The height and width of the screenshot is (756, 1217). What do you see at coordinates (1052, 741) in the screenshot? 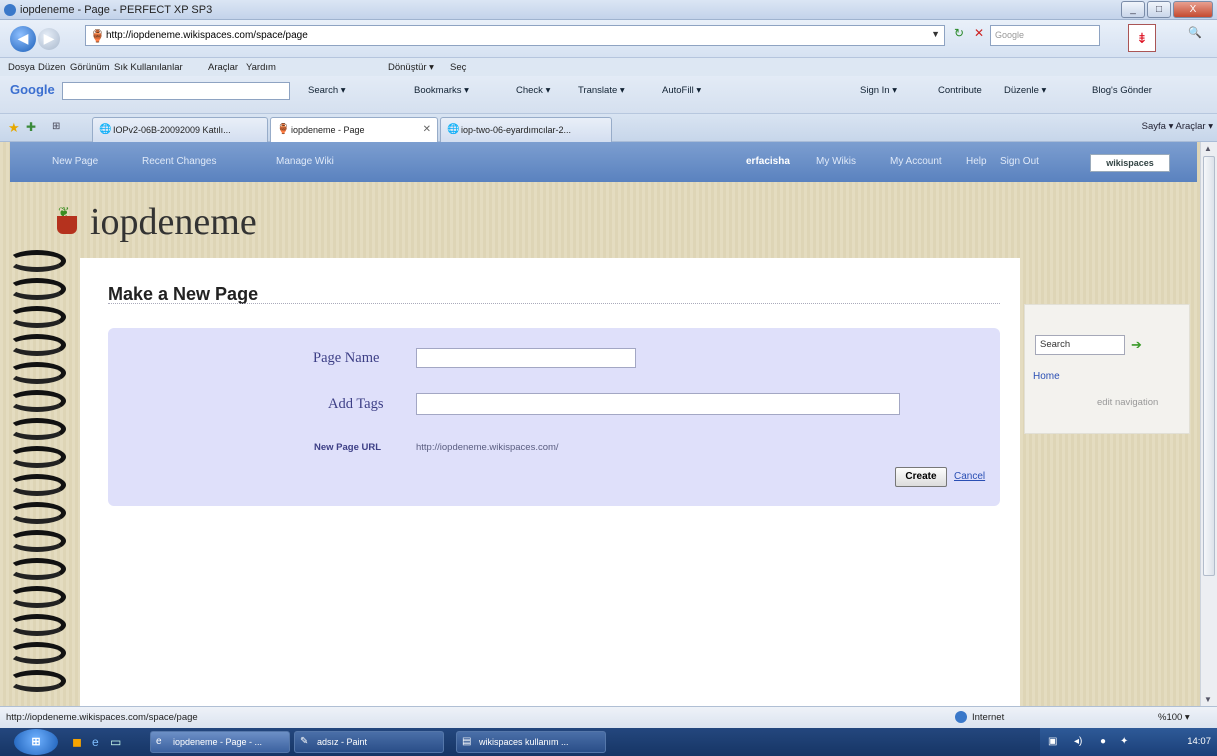
I see `tray-network-icon: ▣` at bounding box center [1052, 741].